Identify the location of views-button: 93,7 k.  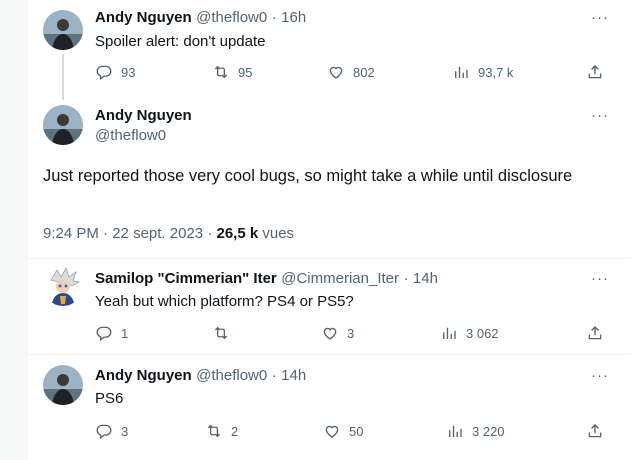
(482, 72).